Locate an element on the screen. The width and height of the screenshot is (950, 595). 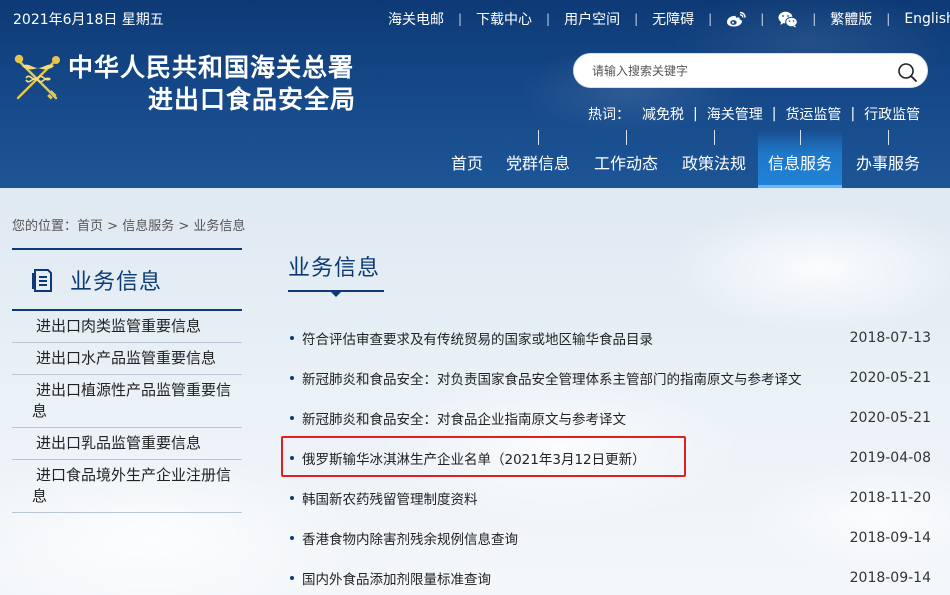
news-title-link: 香港食物内除害剂残余规例信息查询 is located at coordinates (410, 538).